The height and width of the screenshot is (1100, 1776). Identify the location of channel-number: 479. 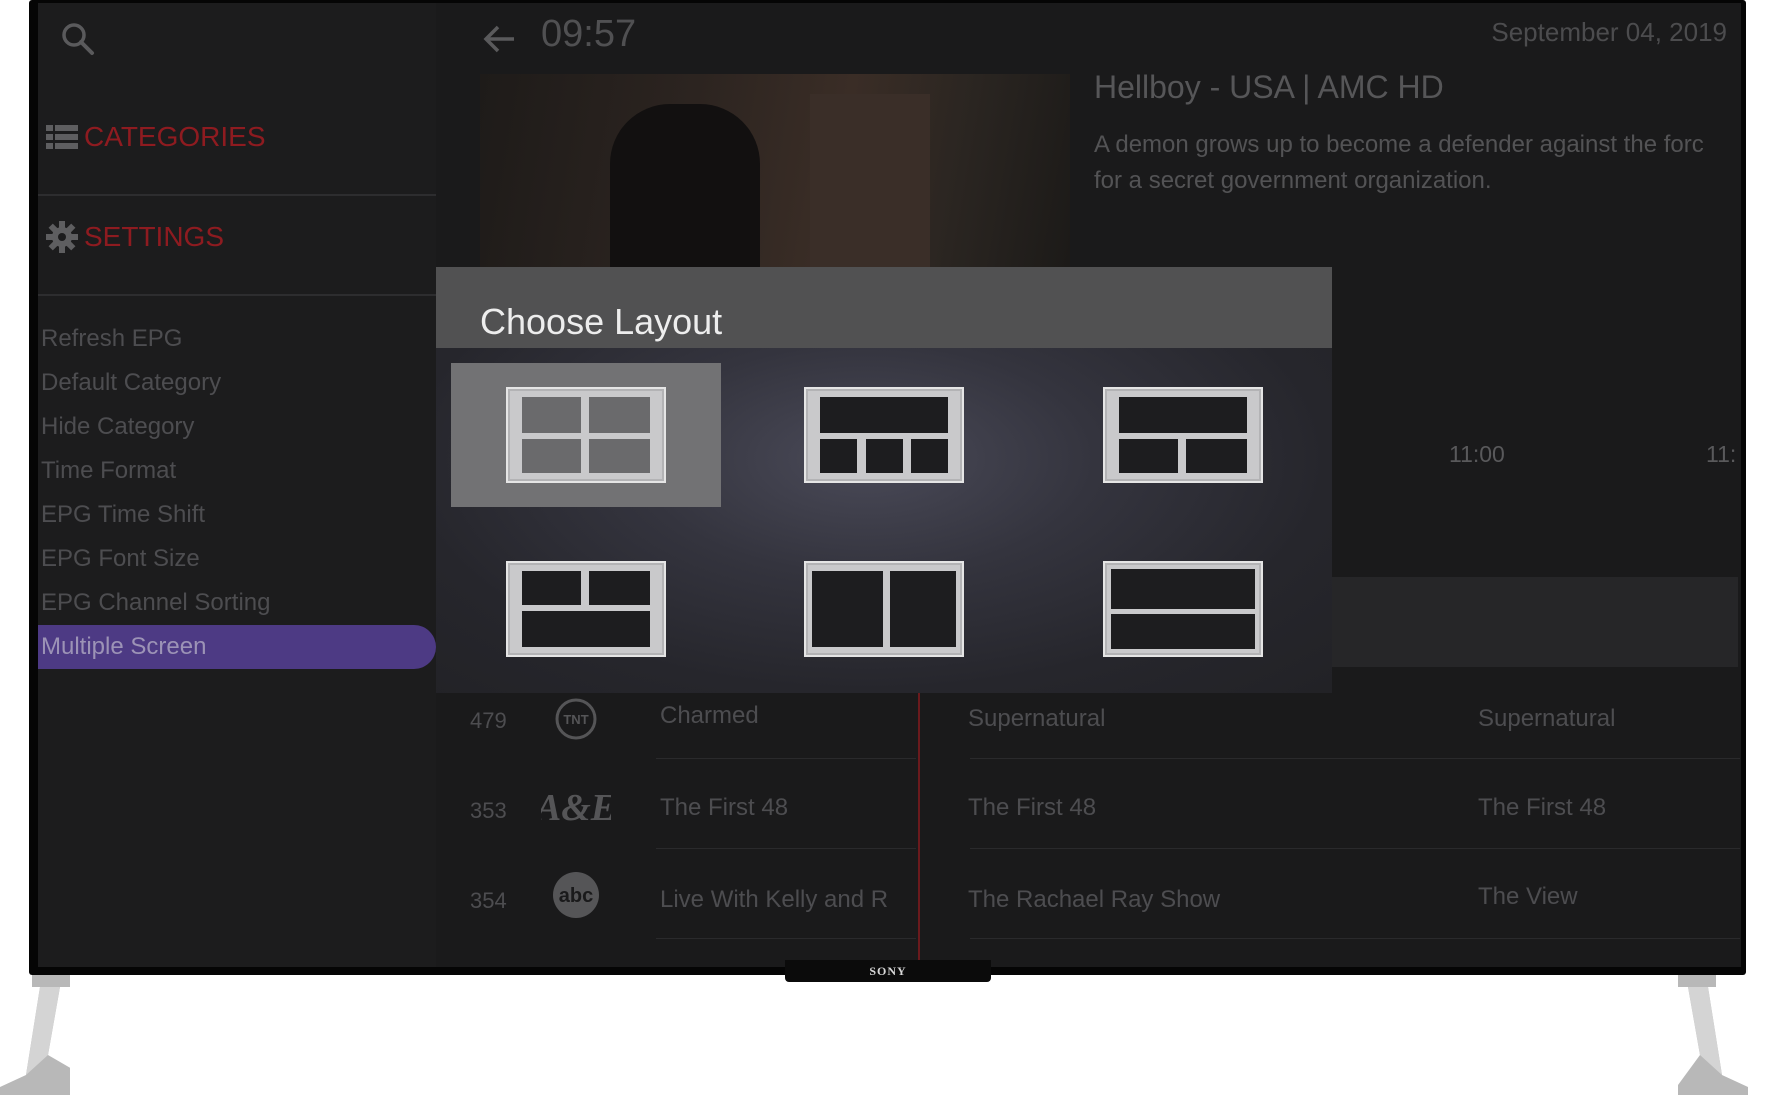
(488, 720).